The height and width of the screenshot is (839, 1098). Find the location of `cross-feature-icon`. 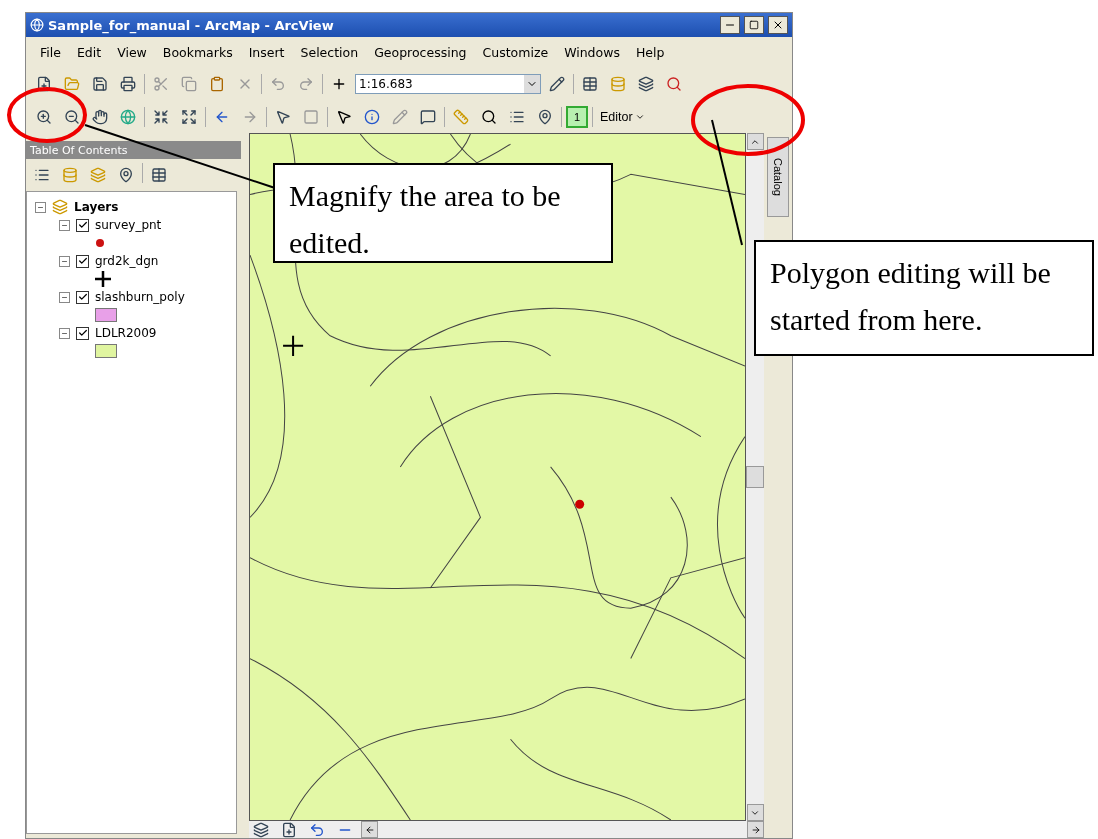

cross-feature-icon is located at coordinates (293, 345).